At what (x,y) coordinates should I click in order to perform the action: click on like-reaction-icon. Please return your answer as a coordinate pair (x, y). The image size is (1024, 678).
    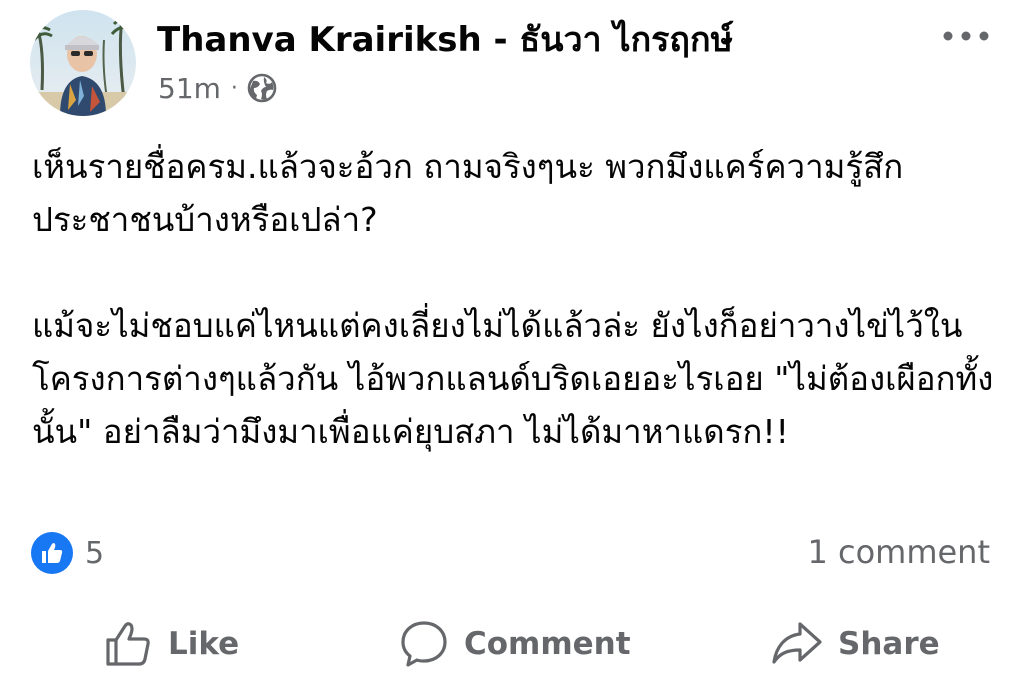
    Looking at the image, I should click on (52, 553).